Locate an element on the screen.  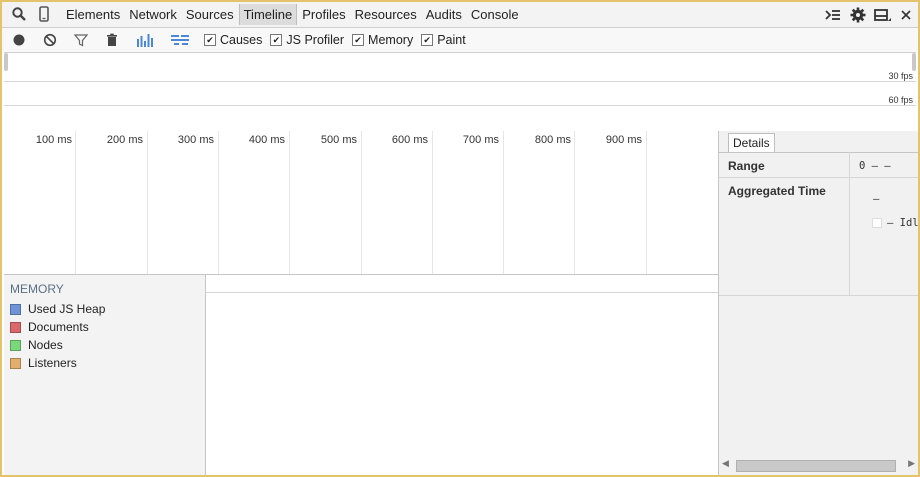
range-label: Range is located at coordinates (746, 166).